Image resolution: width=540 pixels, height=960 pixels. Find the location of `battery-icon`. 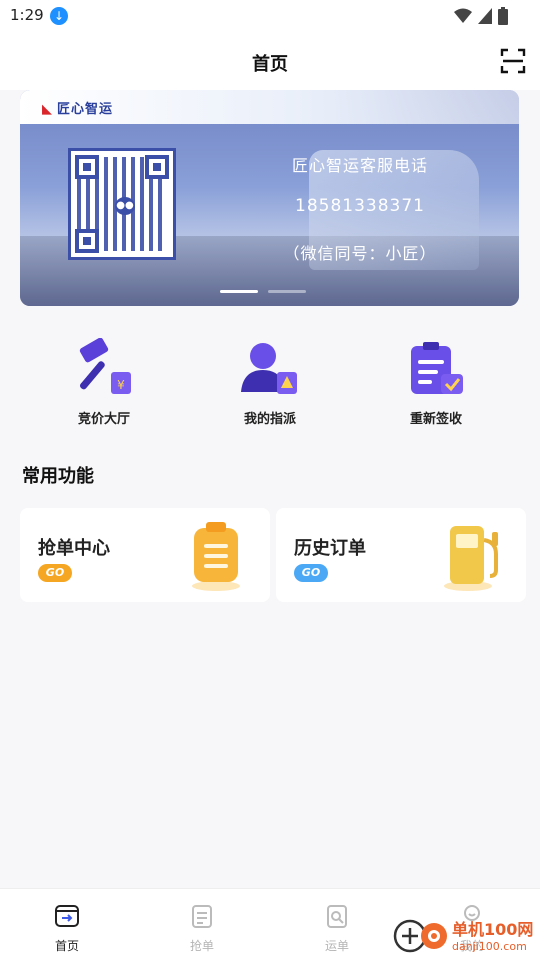

battery-icon is located at coordinates (503, 16).